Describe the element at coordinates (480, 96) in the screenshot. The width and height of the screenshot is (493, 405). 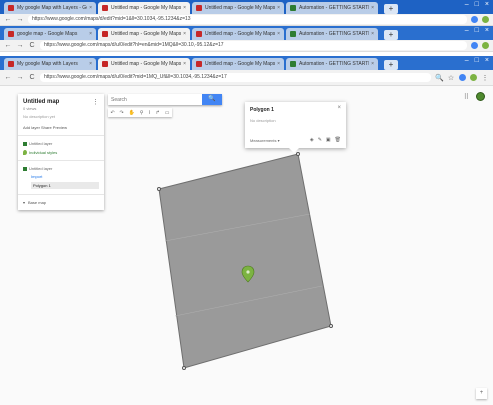
I see `avatar` at that location.